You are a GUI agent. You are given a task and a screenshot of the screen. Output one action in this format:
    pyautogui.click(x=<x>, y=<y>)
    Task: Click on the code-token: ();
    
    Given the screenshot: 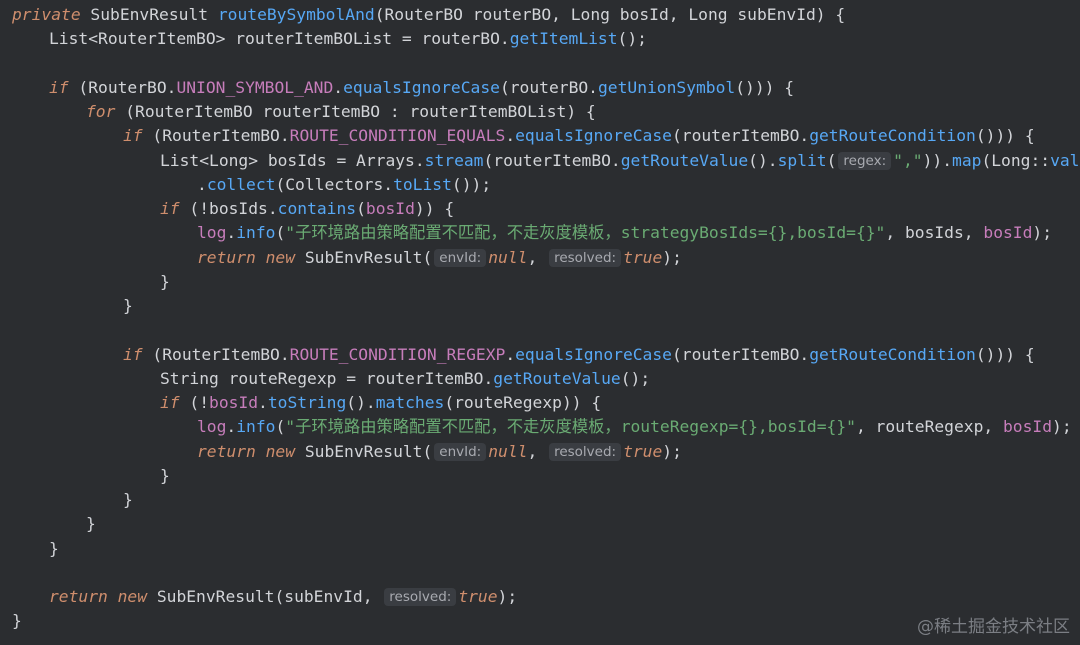 What is the action you would take?
    pyautogui.click(x=632, y=39)
    